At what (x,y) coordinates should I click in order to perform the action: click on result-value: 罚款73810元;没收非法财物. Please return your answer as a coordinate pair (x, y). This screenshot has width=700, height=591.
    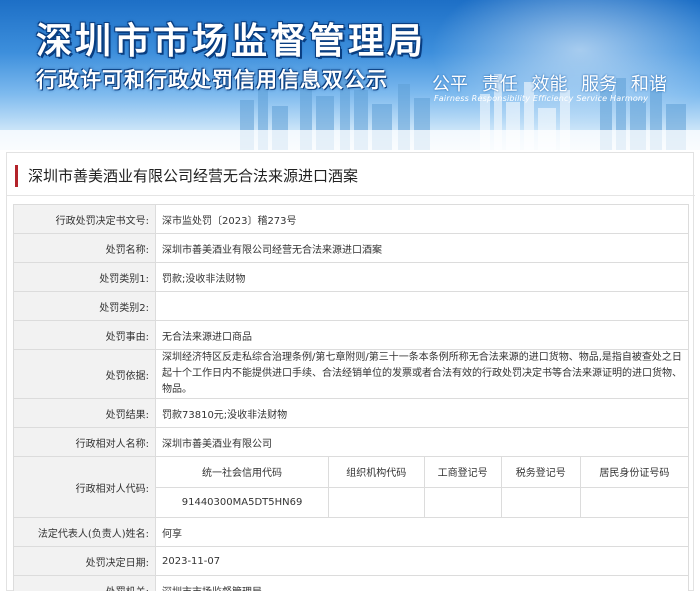
    Looking at the image, I should click on (422, 413).